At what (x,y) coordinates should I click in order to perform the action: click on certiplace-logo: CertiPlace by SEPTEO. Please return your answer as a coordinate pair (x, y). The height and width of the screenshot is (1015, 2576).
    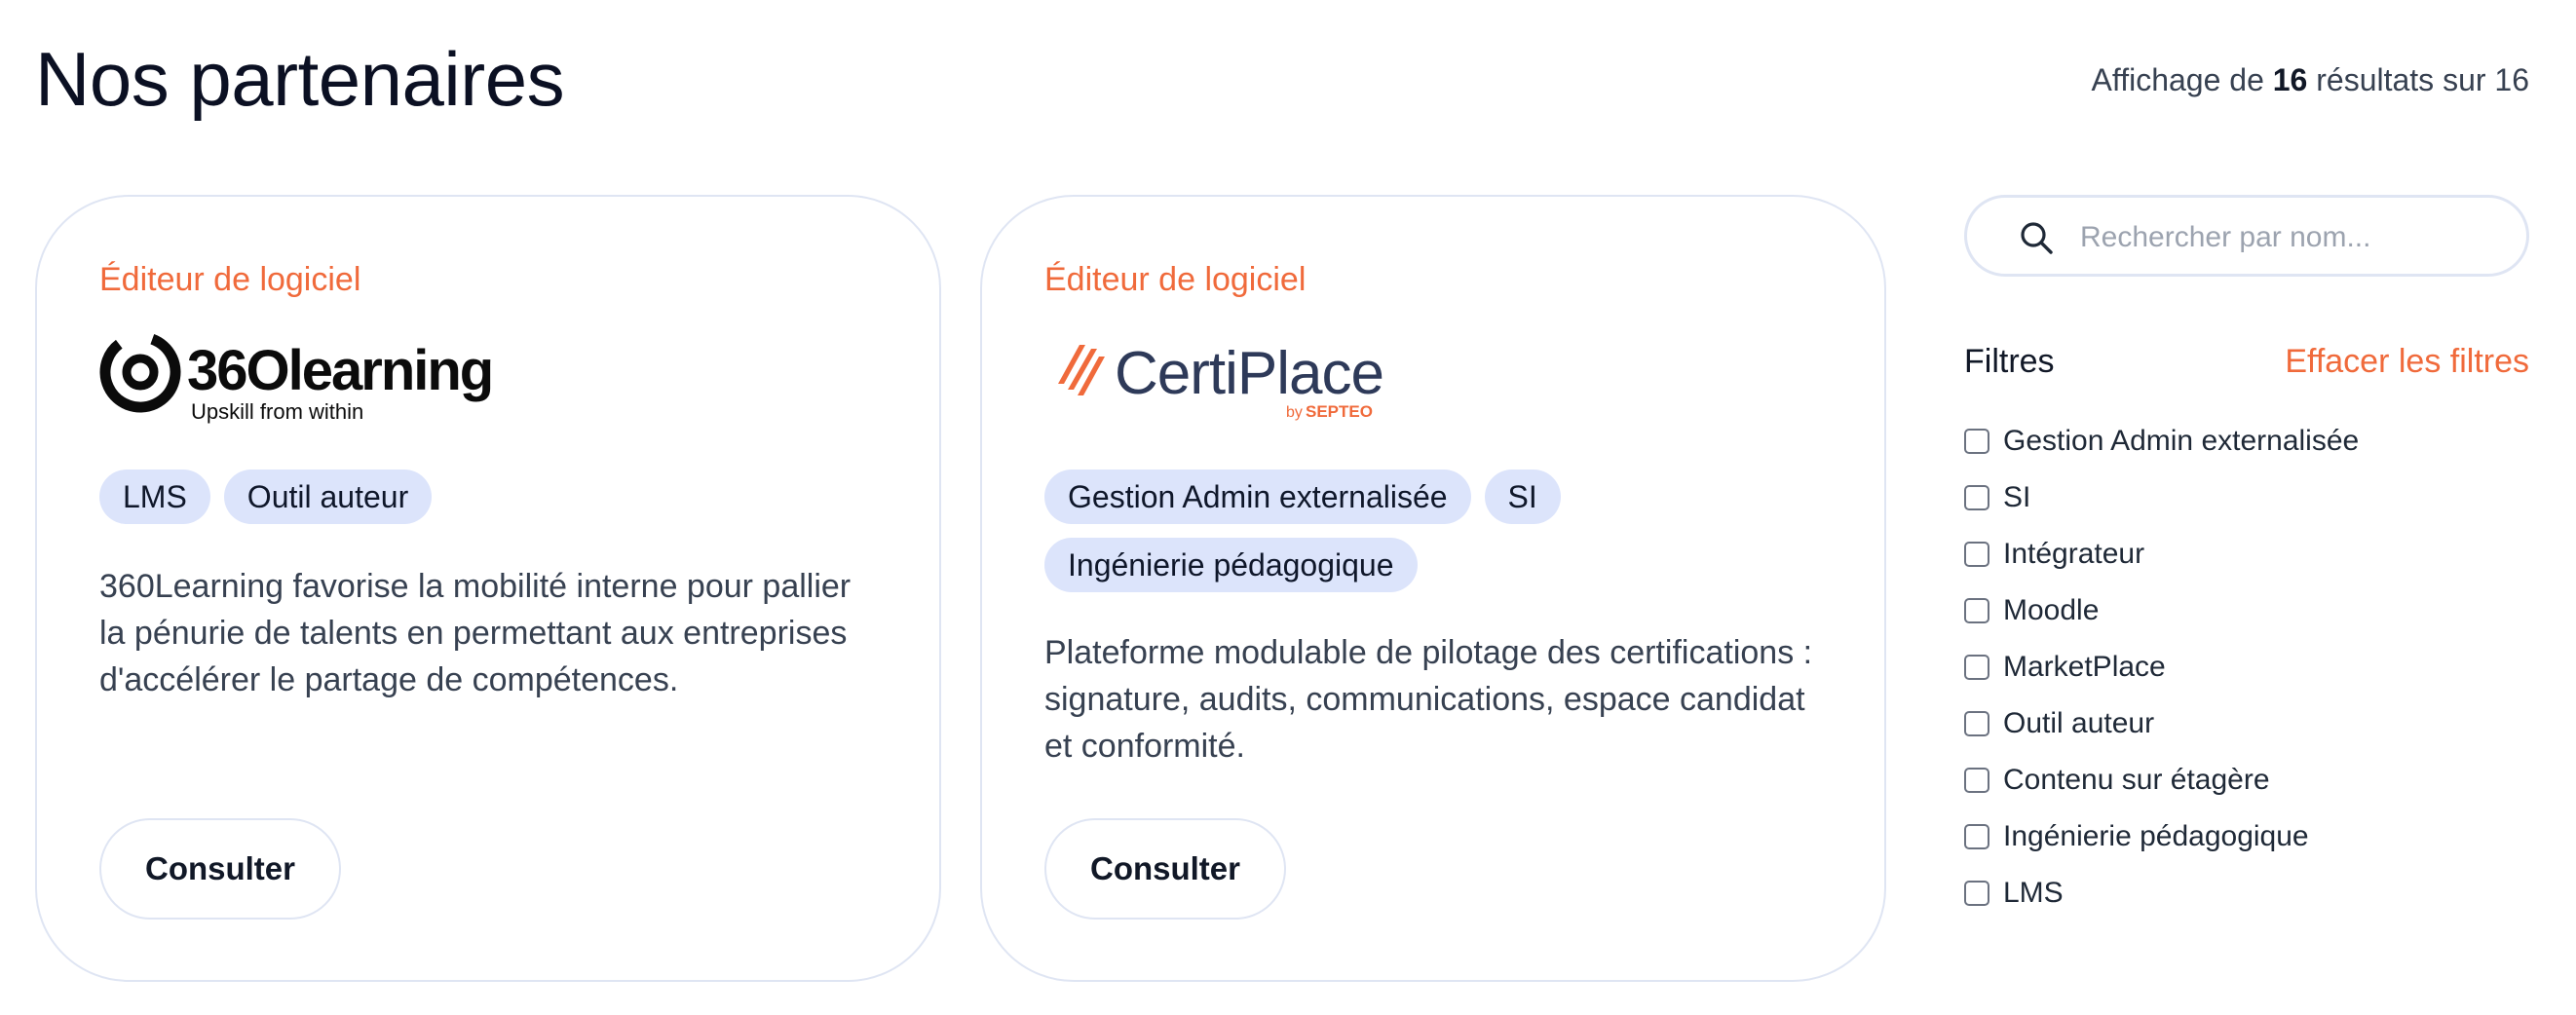
    Looking at the image, I should click on (1249, 377).